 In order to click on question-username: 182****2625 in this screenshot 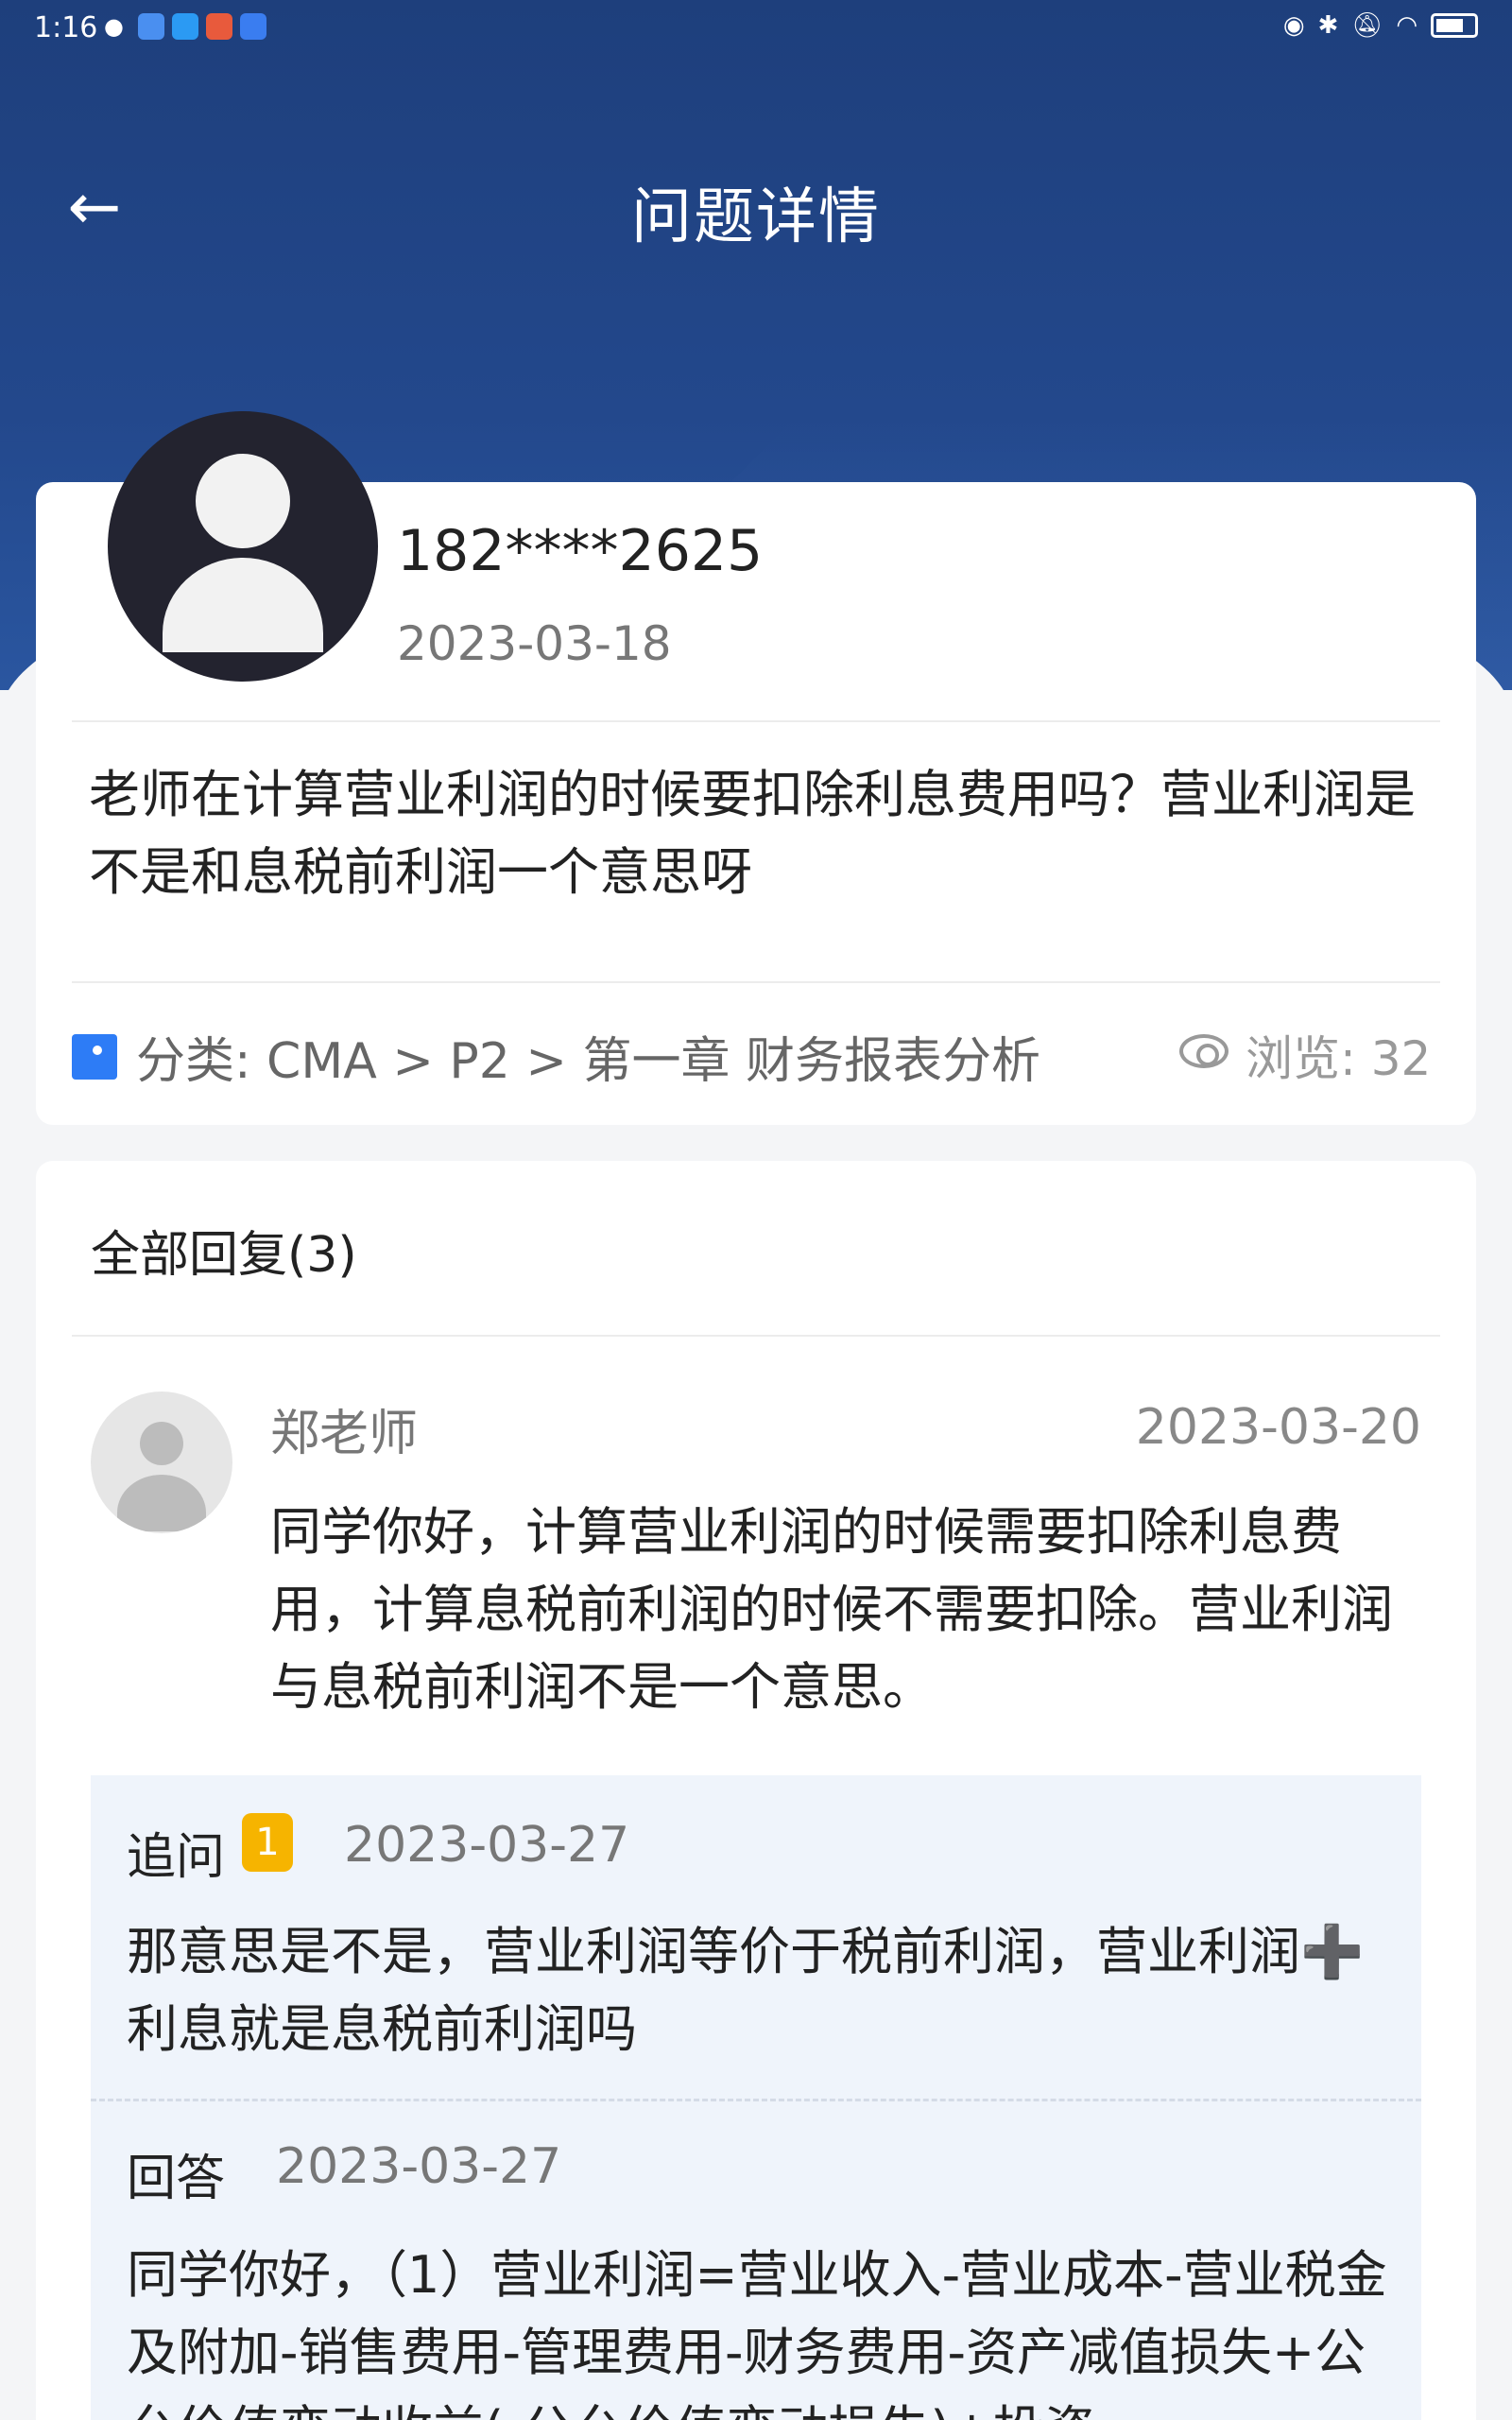, I will do `click(580, 551)`.